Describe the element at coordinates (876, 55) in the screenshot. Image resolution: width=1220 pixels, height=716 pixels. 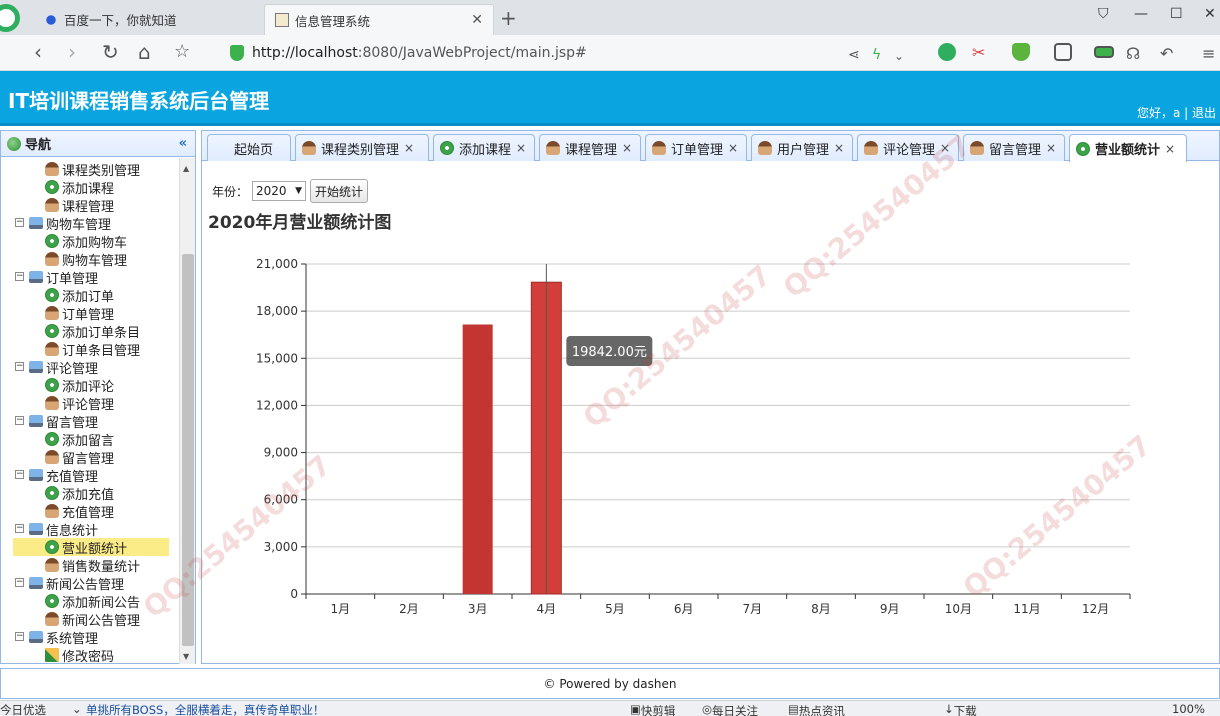
I see `lightning-icon: ϟ` at that location.